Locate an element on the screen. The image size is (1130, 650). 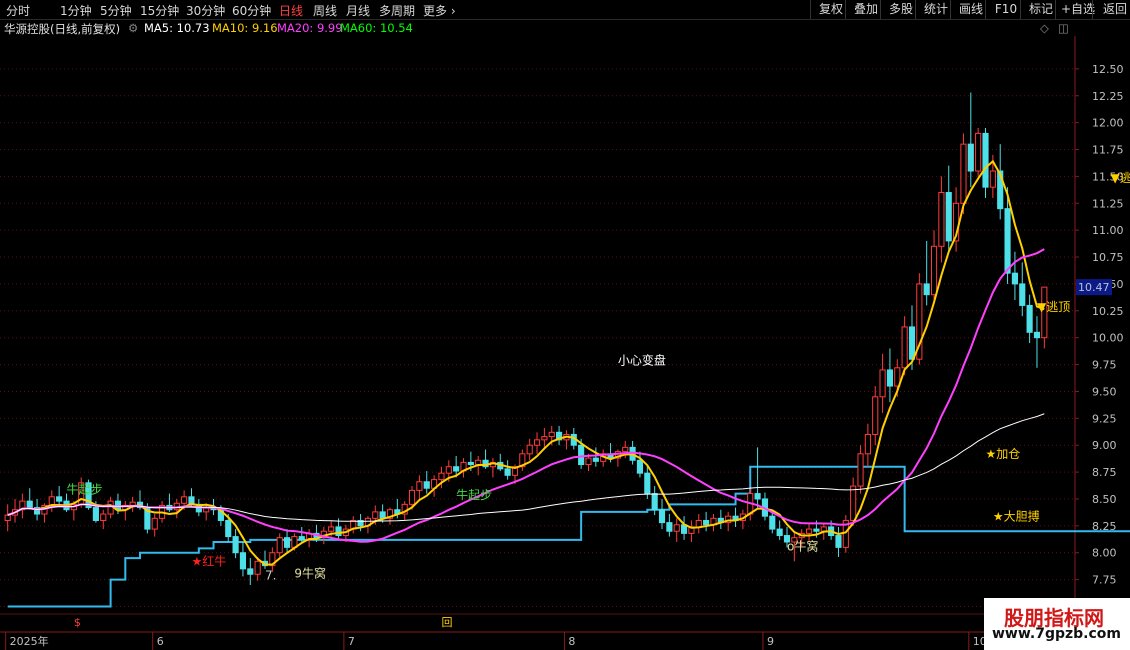
tab-period-9: 多周期 is located at coordinates (397, 10).